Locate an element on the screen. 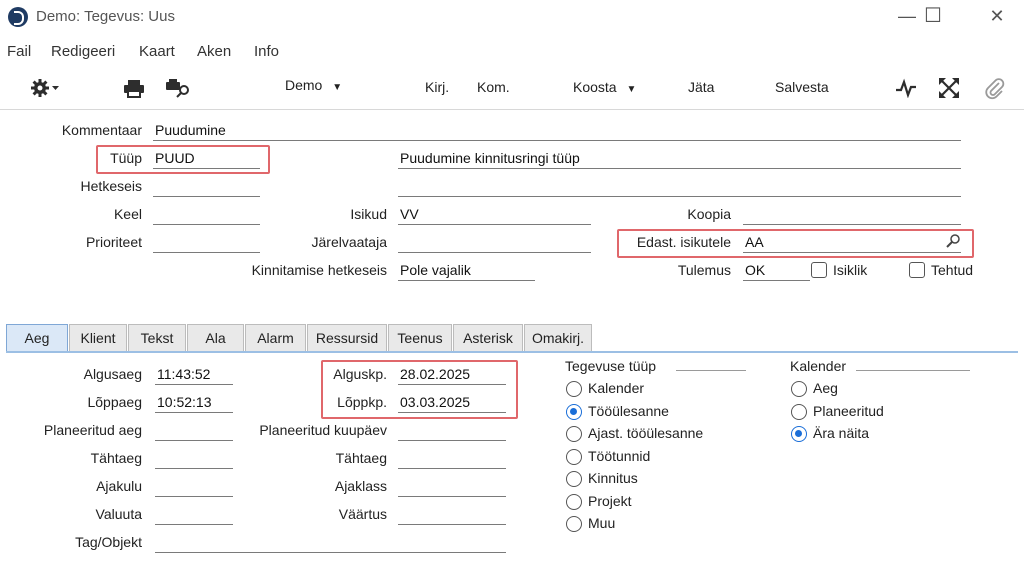 The height and width of the screenshot is (573, 1024). print-icon is located at coordinates (134, 90).